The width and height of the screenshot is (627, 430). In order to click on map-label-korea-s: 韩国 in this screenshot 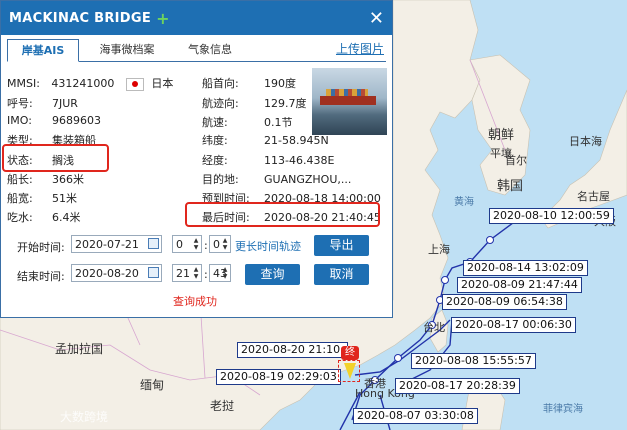, I will do `click(510, 186)`.